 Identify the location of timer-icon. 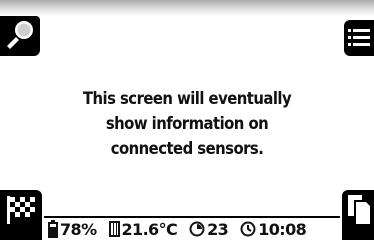
(197, 229).